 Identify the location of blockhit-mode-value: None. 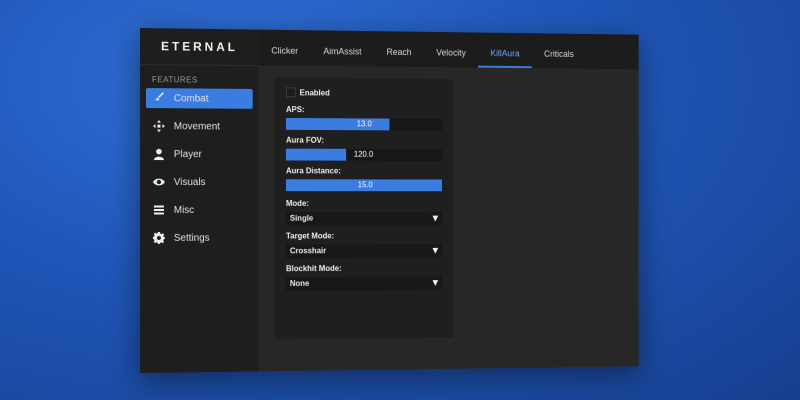
(299, 283).